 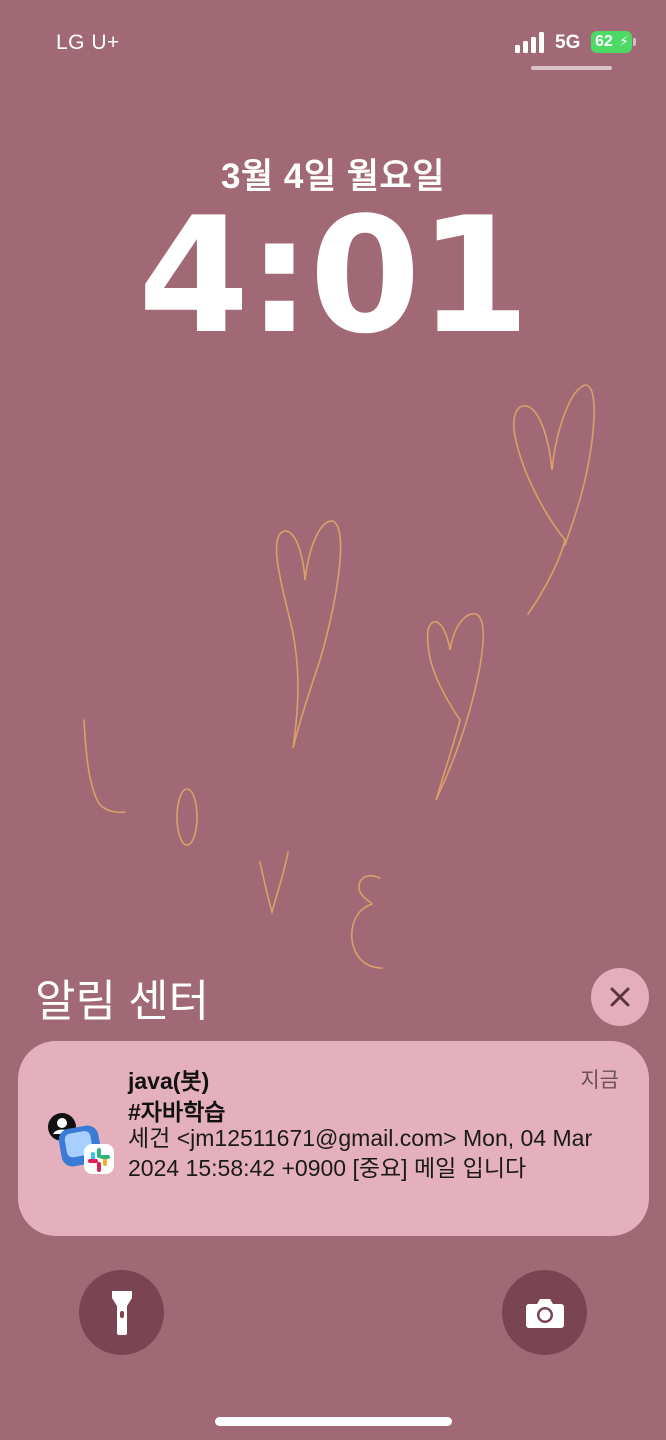 What do you see at coordinates (531, 42) in the screenshot?
I see `signal-icon` at bounding box center [531, 42].